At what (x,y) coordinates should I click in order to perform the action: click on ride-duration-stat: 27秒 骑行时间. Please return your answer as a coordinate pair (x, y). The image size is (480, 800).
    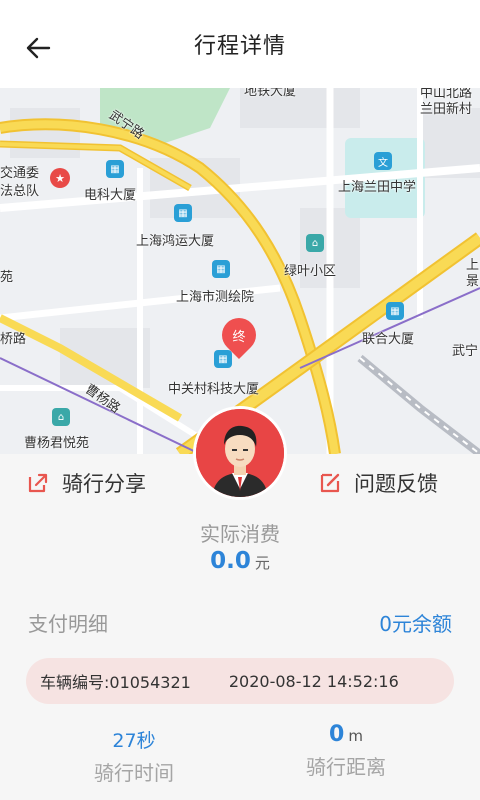
    Looking at the image, I should click on (134, 756).